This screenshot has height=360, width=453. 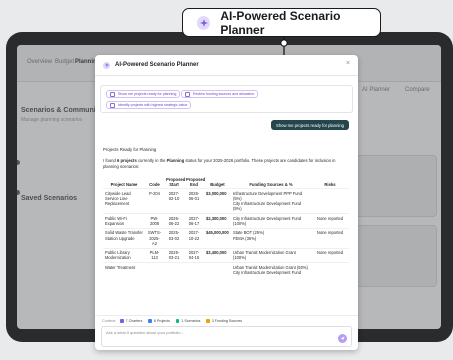 I want to click on reply-status: Planning, so click(x=175, y=160).